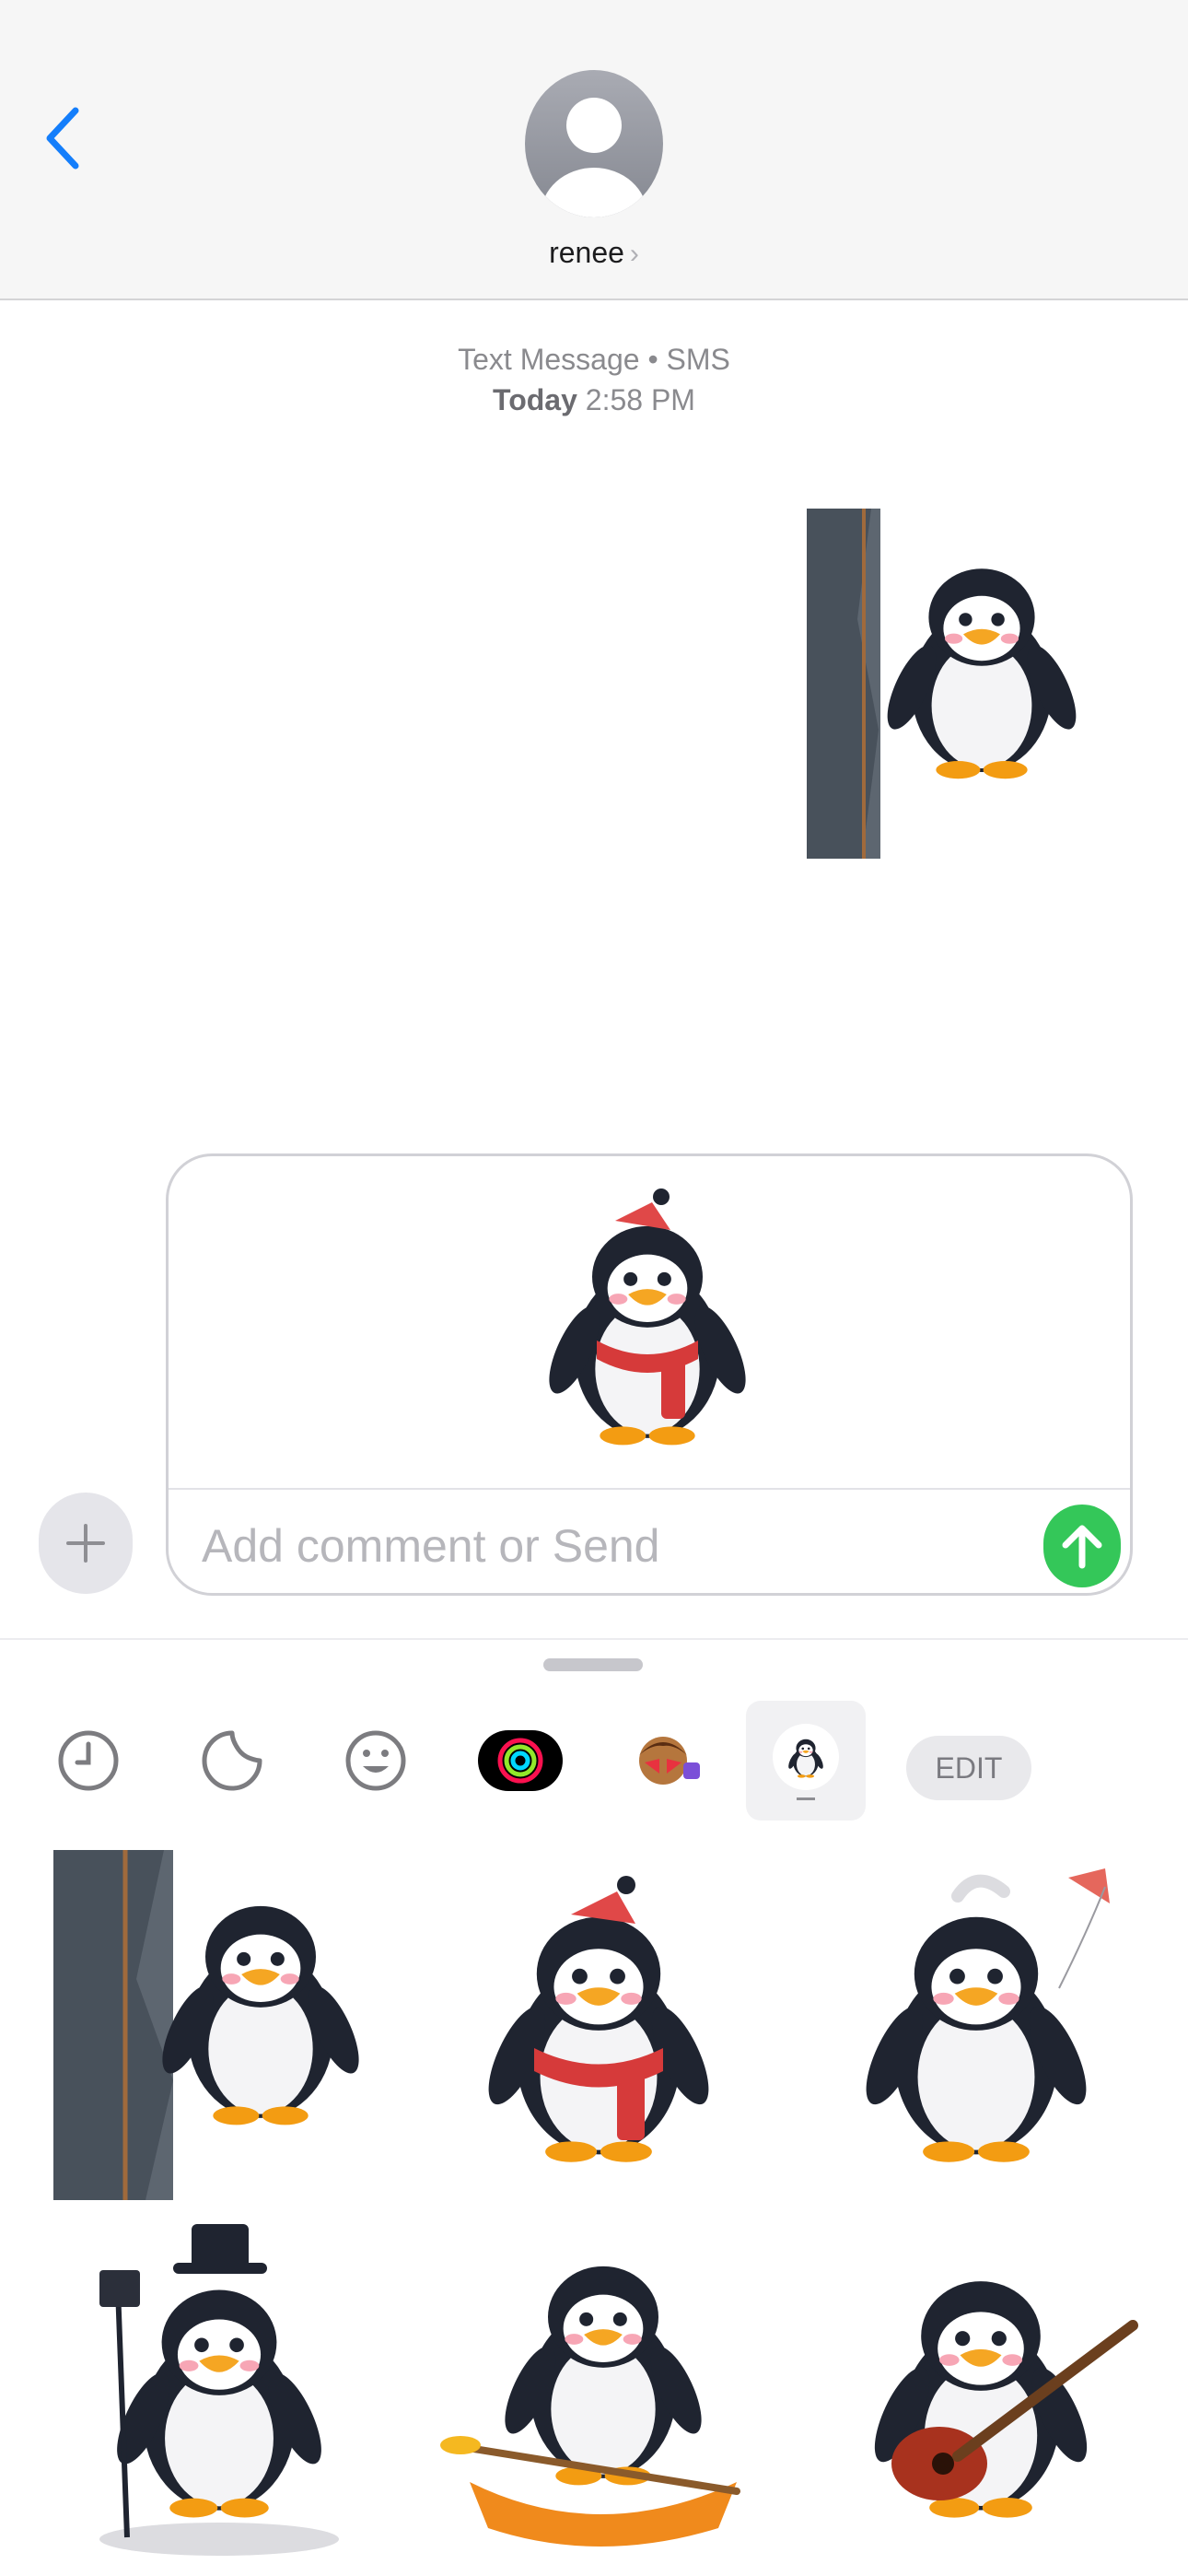  I want to click on composer-divider, so click(649, 1489).